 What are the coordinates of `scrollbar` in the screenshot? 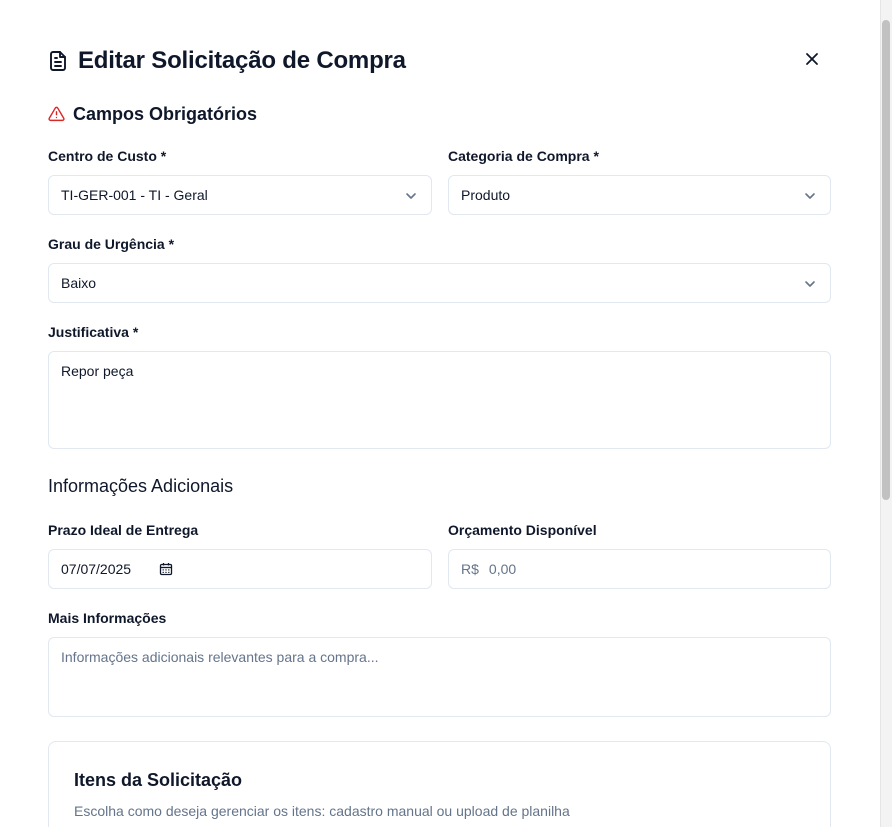 It's located at (886, 413).